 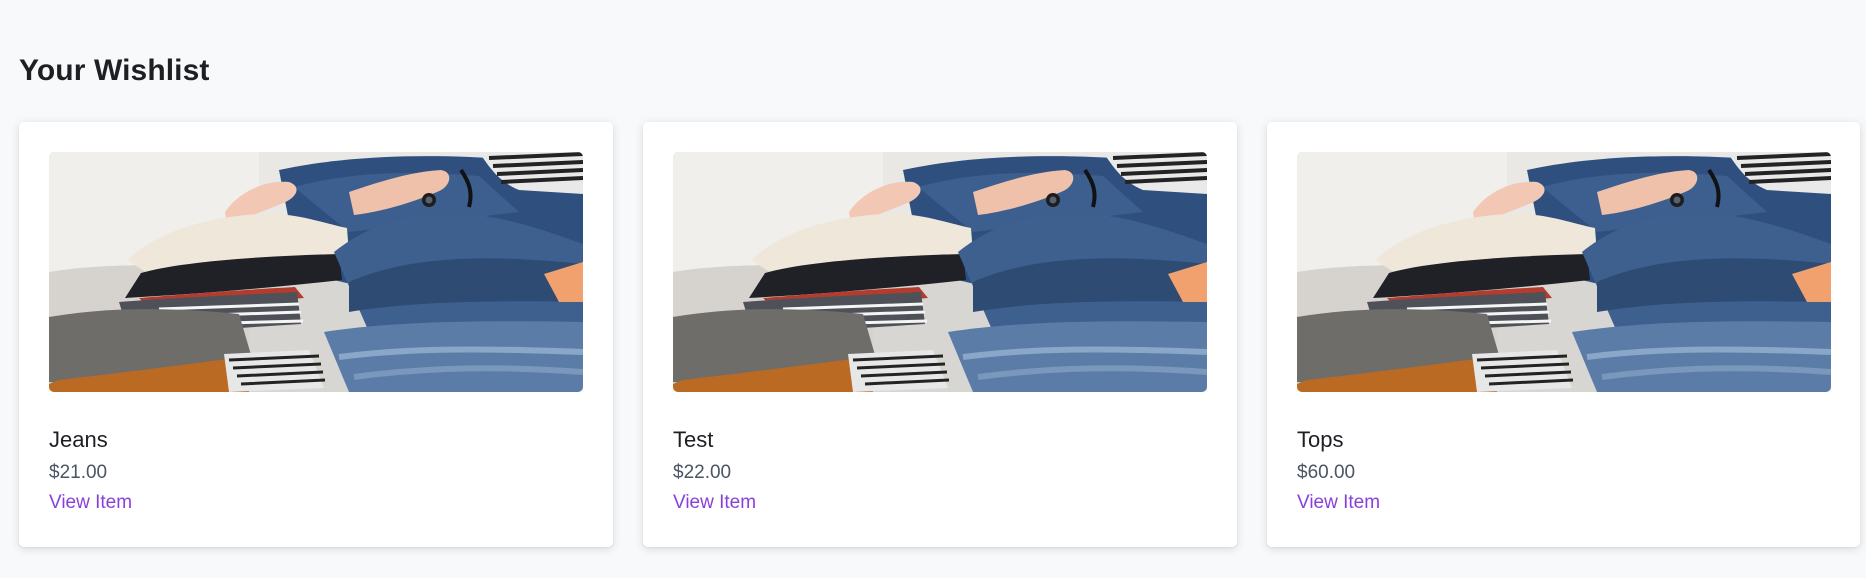 I want to click on product-price: $22.00, so click(x=702, y=472).